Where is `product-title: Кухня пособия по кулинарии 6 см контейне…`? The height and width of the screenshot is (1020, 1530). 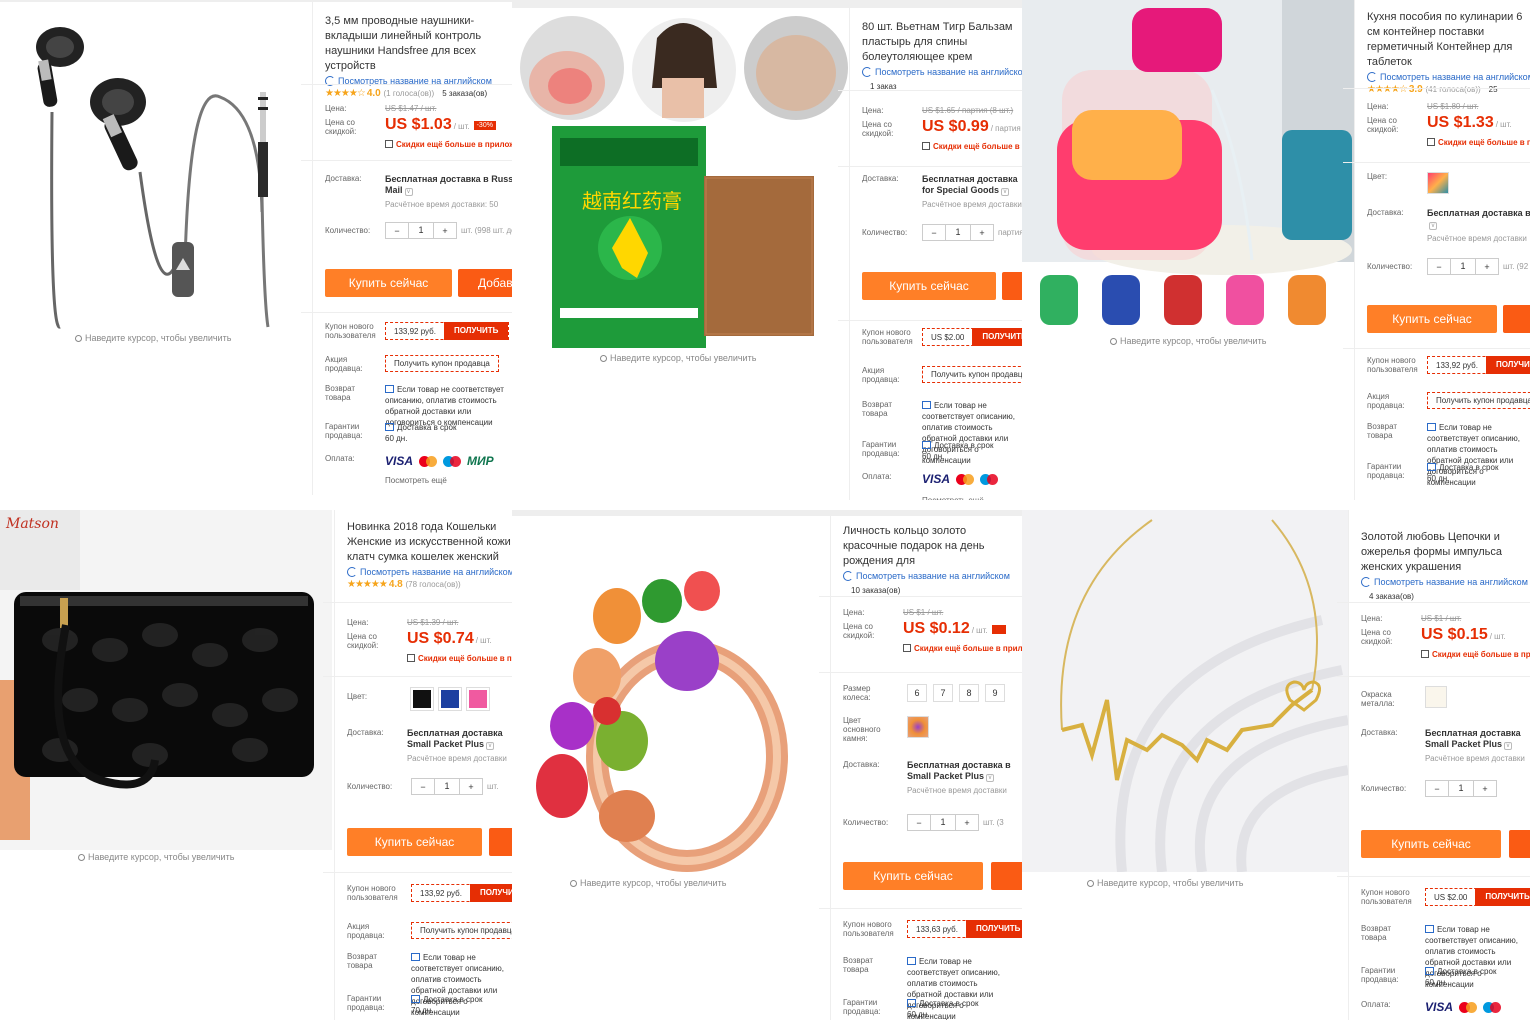 product-title: Кухня пособия по кулинарии 6 см контейне… is located at coordinates (1448, 40).